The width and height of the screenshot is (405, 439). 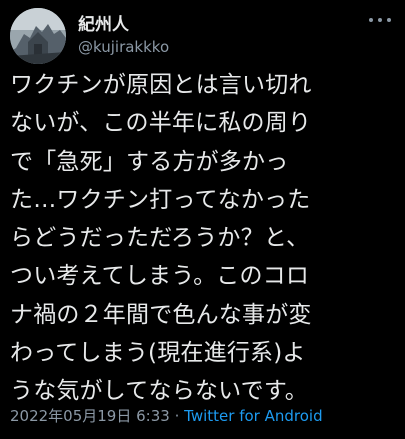 What do you see at coordinates (158, 353) in the screenshot?
I see `tweet-text-line: わってしまう(現在進行系)よ` at bounding box center [158, 353].